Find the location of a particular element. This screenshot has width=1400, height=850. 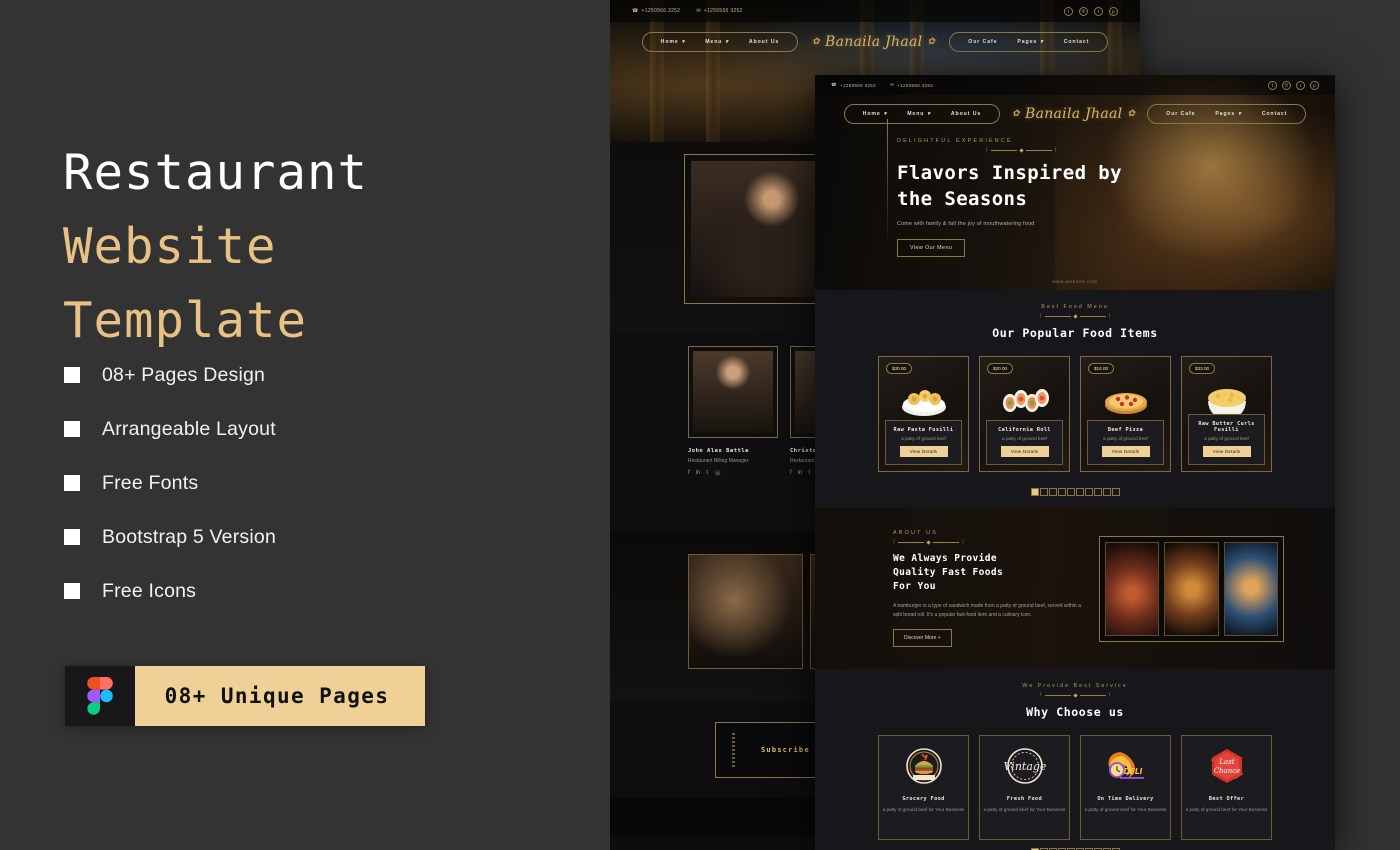

why-card-name: Best Offer is located at coordinates (1226, 799).